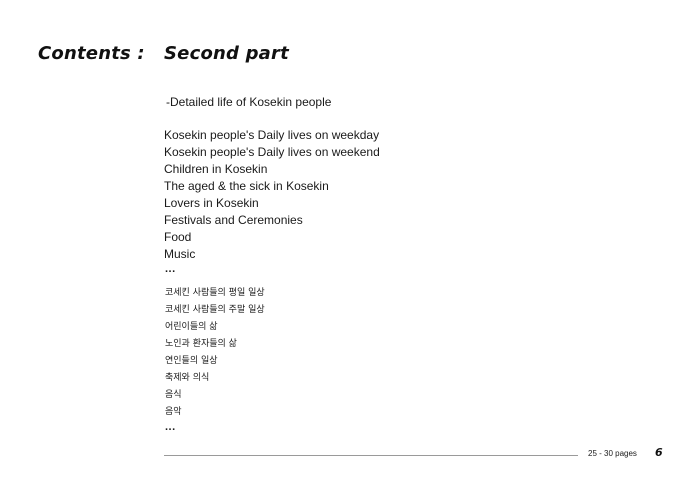 The image size is (700, 495). I want to click on list-item: 음식, so click(173, 395).